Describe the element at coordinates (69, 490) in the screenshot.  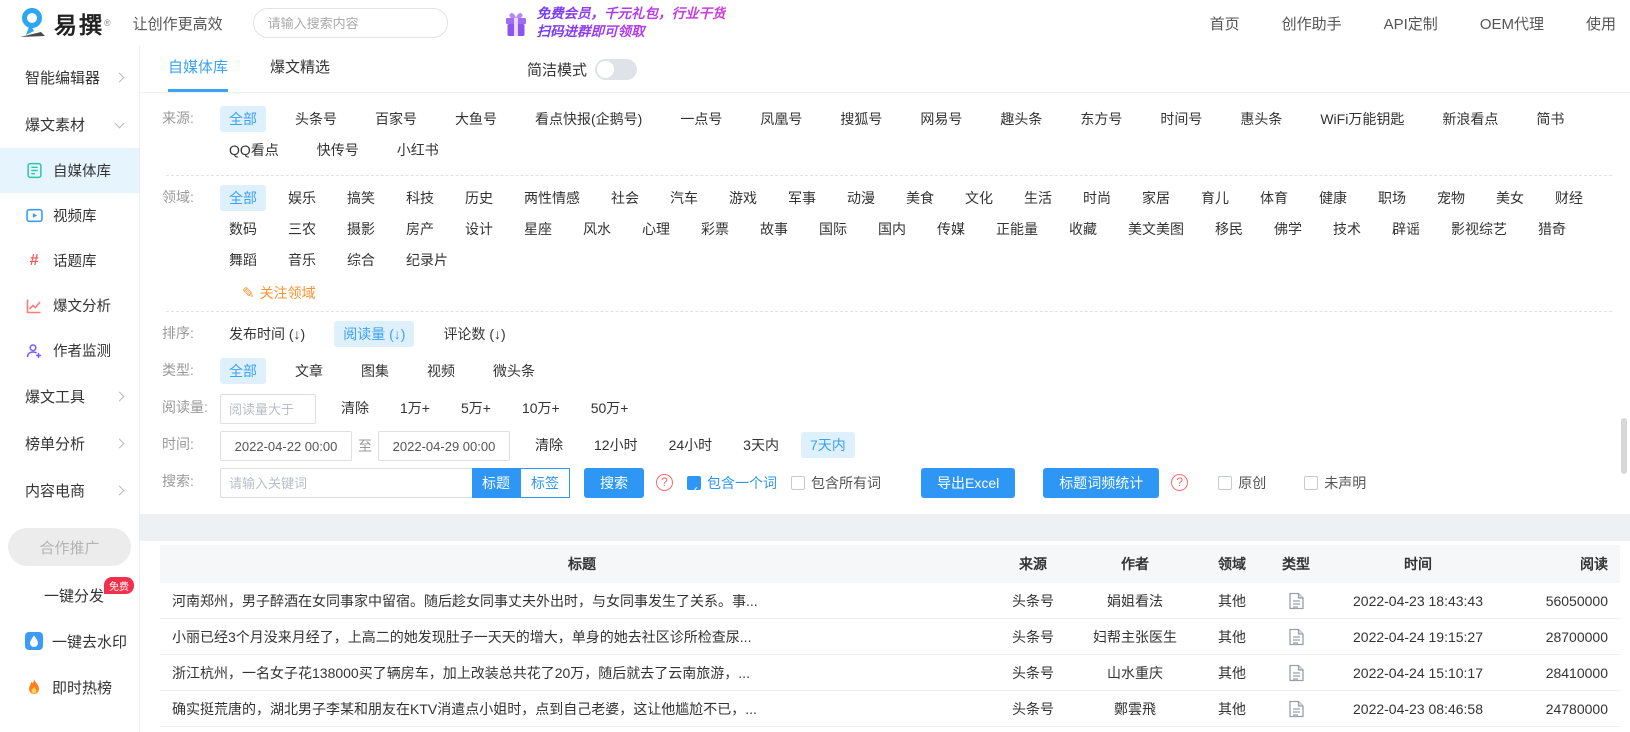
I see `sidebar-item-content-ecommerce: 内容电商` at that location.